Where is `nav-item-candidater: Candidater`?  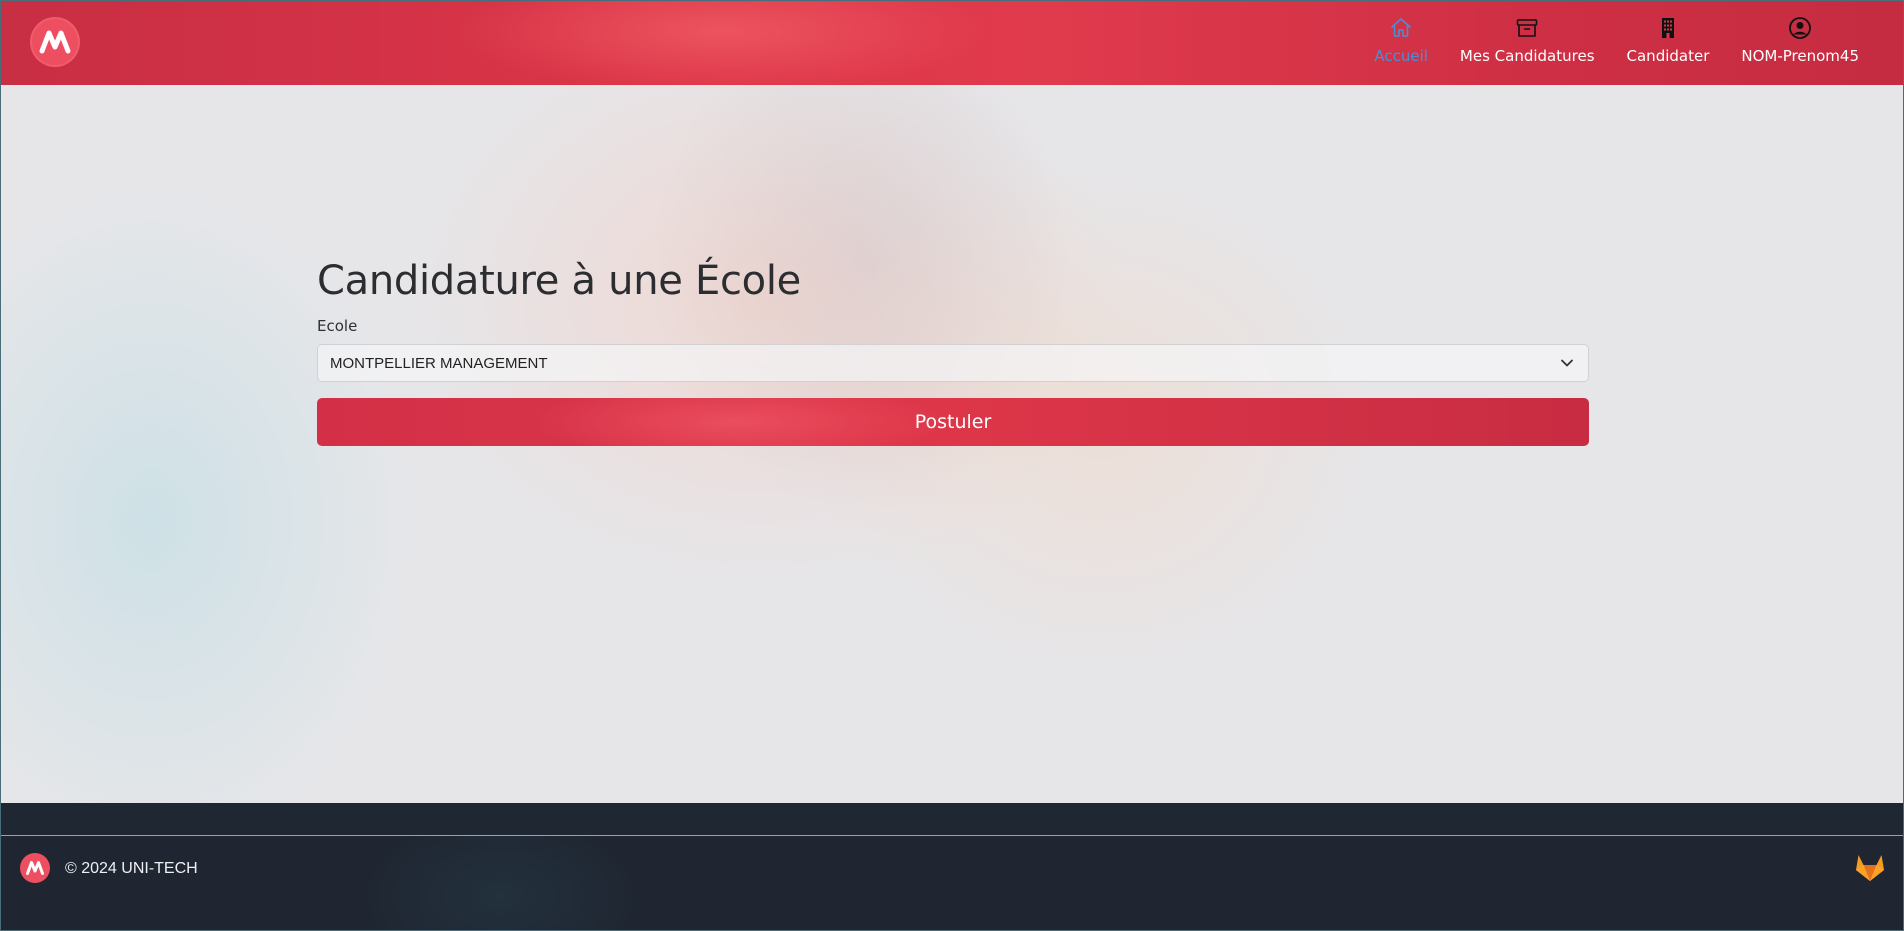 nav-item-candidater: Candidater is located at coordinates (1668, 33).